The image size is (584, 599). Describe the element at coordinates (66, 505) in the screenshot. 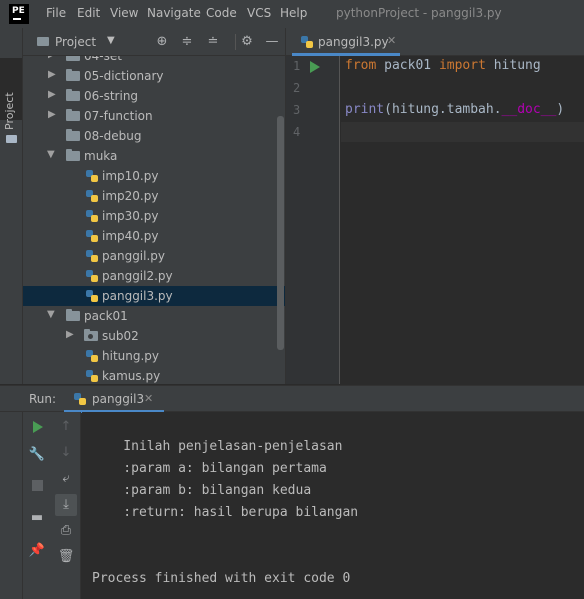

I see `scroll-to-end-icon: ⤓` at that location.